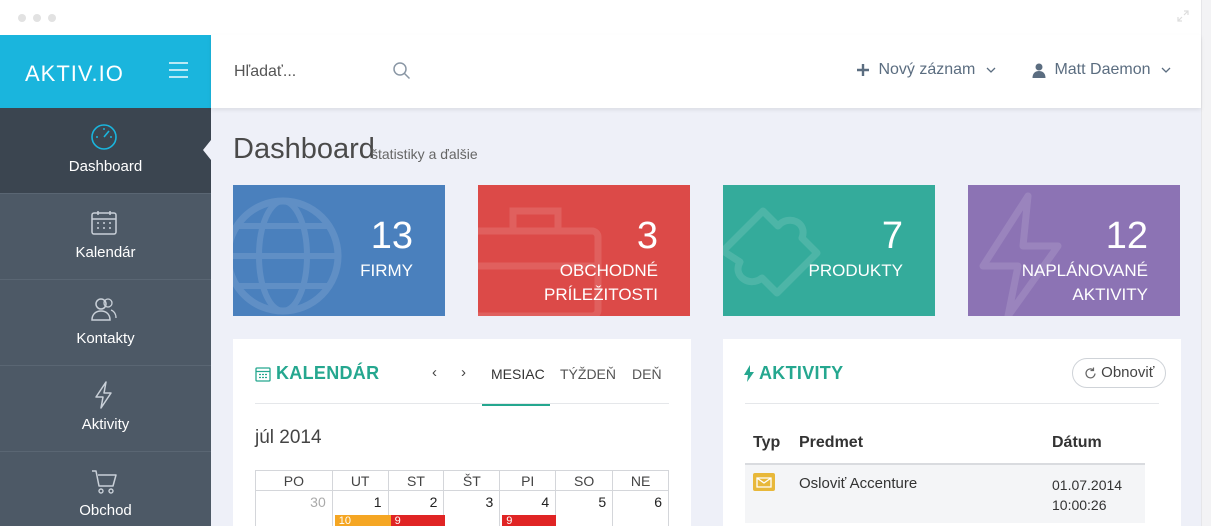  Describe the element at coordinates (518, 374) in the screenshot. I see `tab-mesiac: MESIAC` at that location.